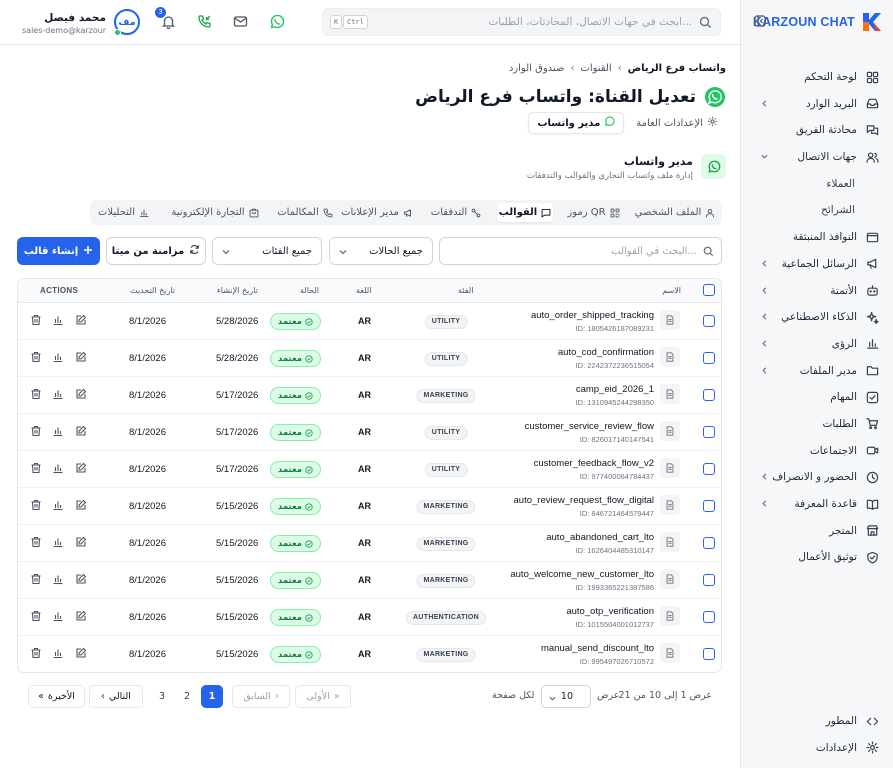  I want to click on sidebar-item: المتجر, so click(816, 531).